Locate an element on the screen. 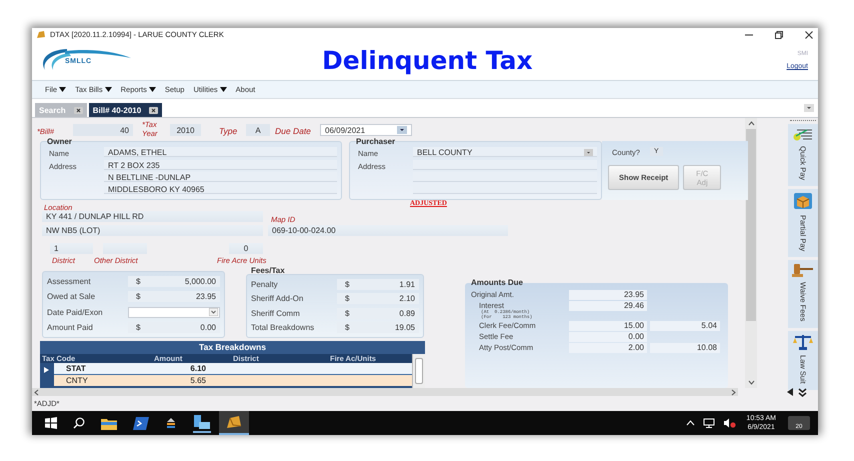 This screenshot has height=461, width=854. gavel-icon is located at coordinates (803, 270).